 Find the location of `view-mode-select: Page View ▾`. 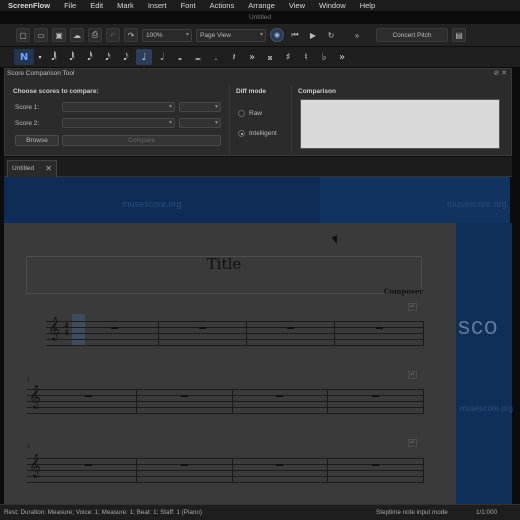

view-mode-select: Page View ▾ is located at coordinates (231, 35).